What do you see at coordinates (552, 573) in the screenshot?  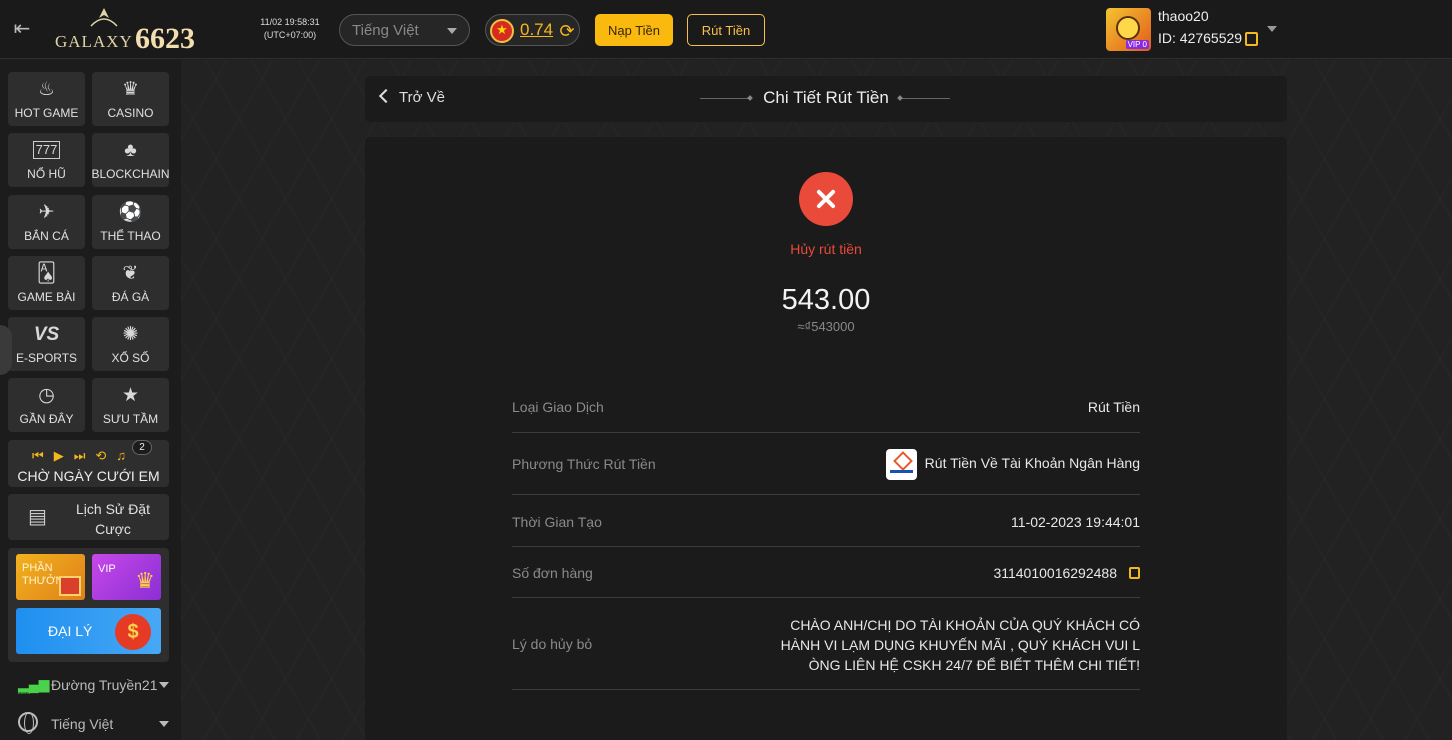 I see `detail-key: Số đơn hàng` at bounding box center [552, 573].